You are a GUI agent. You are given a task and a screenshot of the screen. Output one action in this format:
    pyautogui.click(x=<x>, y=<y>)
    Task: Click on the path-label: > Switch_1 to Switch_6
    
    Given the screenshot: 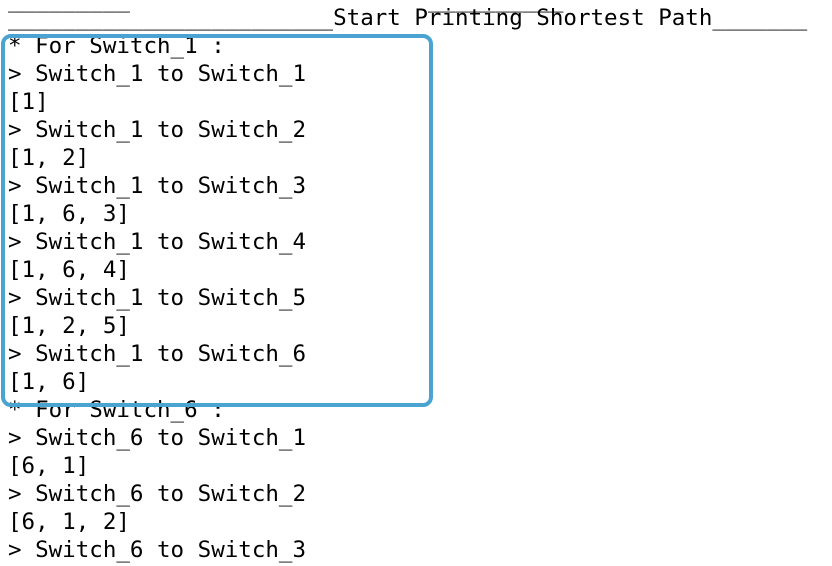 What is the action you would take?
    pyautogui.click(x=157, y=354)
    